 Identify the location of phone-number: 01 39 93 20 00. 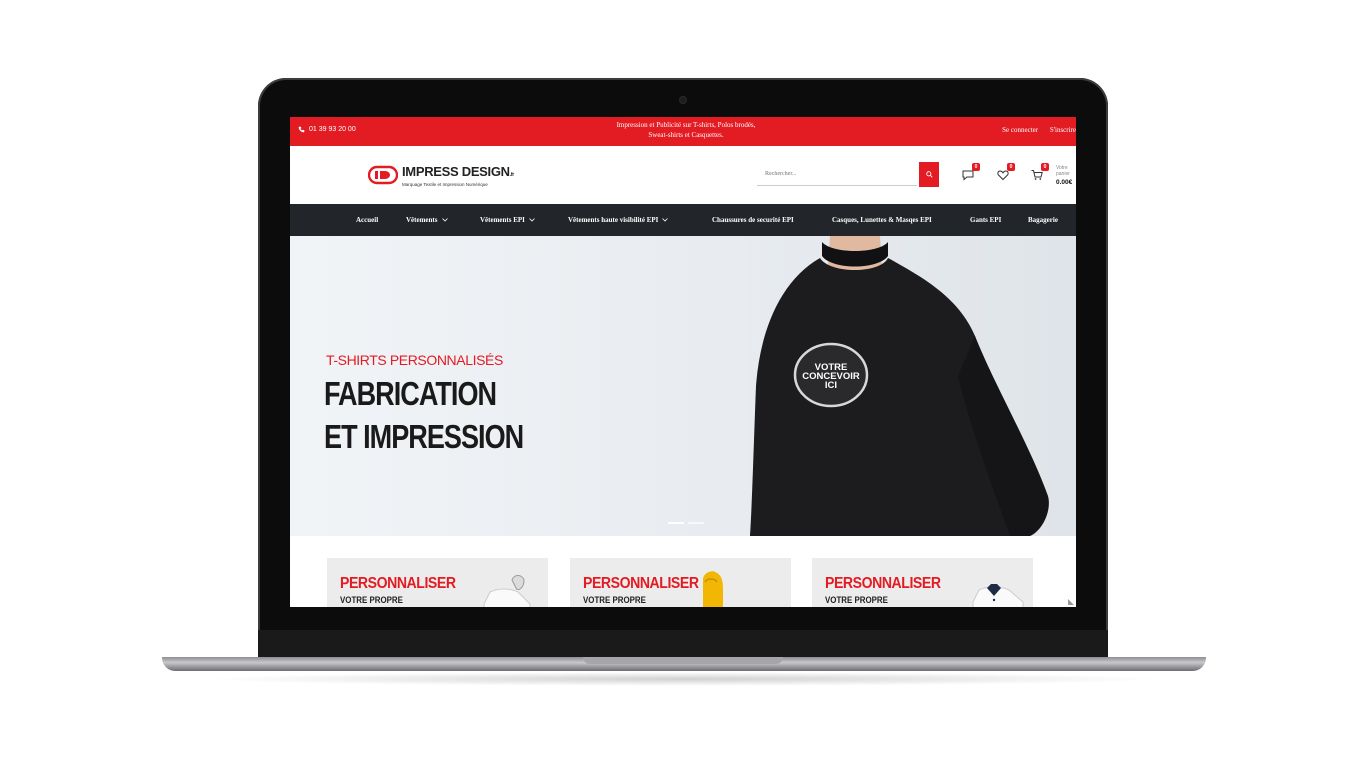
(332, 129).